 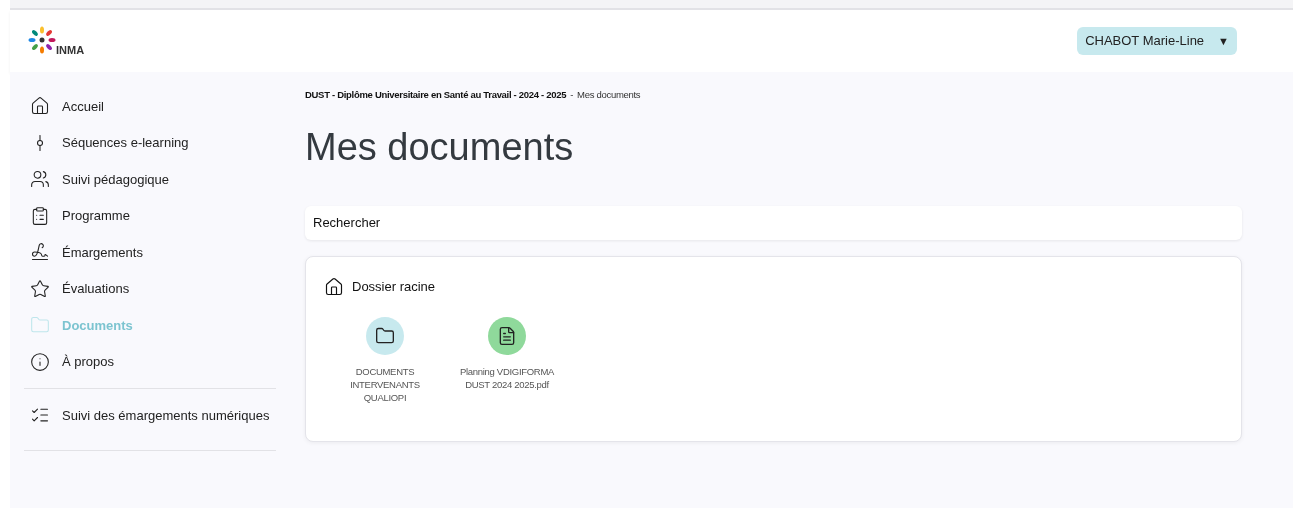 What do you see at coordinates (385, 335) in the screenshot?
I see `folder-icon` at bounding box center [385, 335].